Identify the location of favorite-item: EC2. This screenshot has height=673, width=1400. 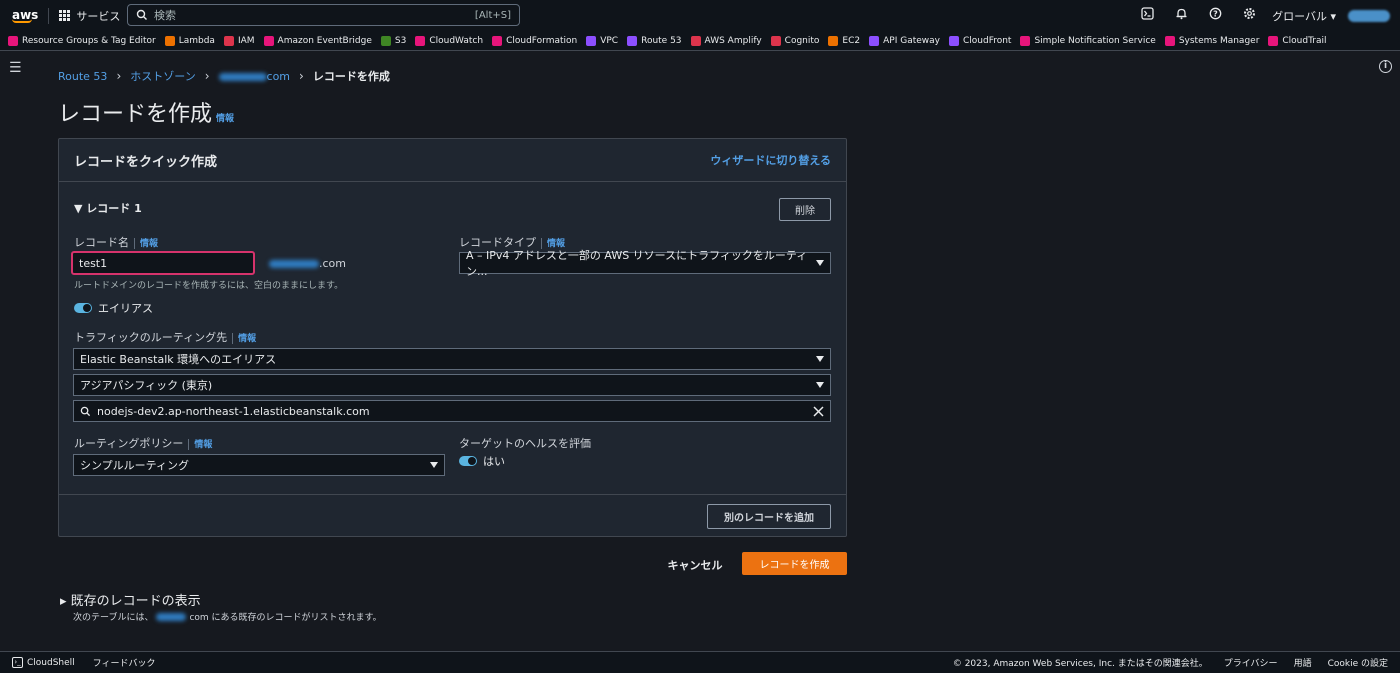
(844, 40).